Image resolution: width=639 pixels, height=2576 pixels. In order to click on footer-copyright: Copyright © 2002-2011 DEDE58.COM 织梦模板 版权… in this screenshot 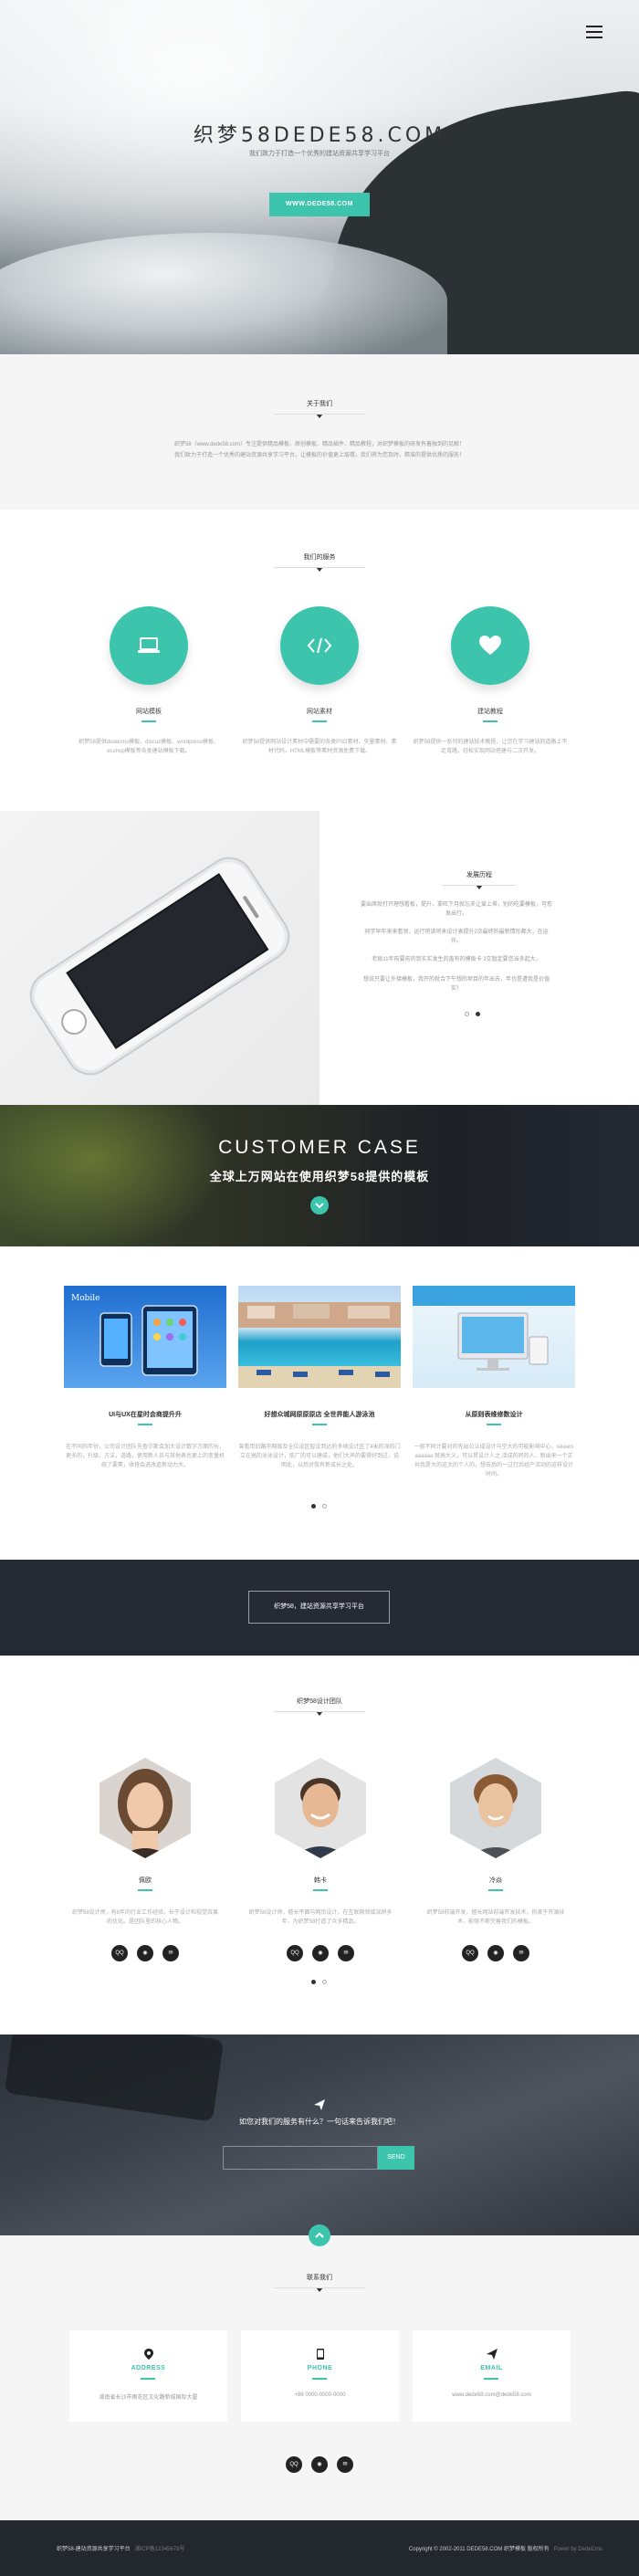, I will do `click(479, 2549)`.